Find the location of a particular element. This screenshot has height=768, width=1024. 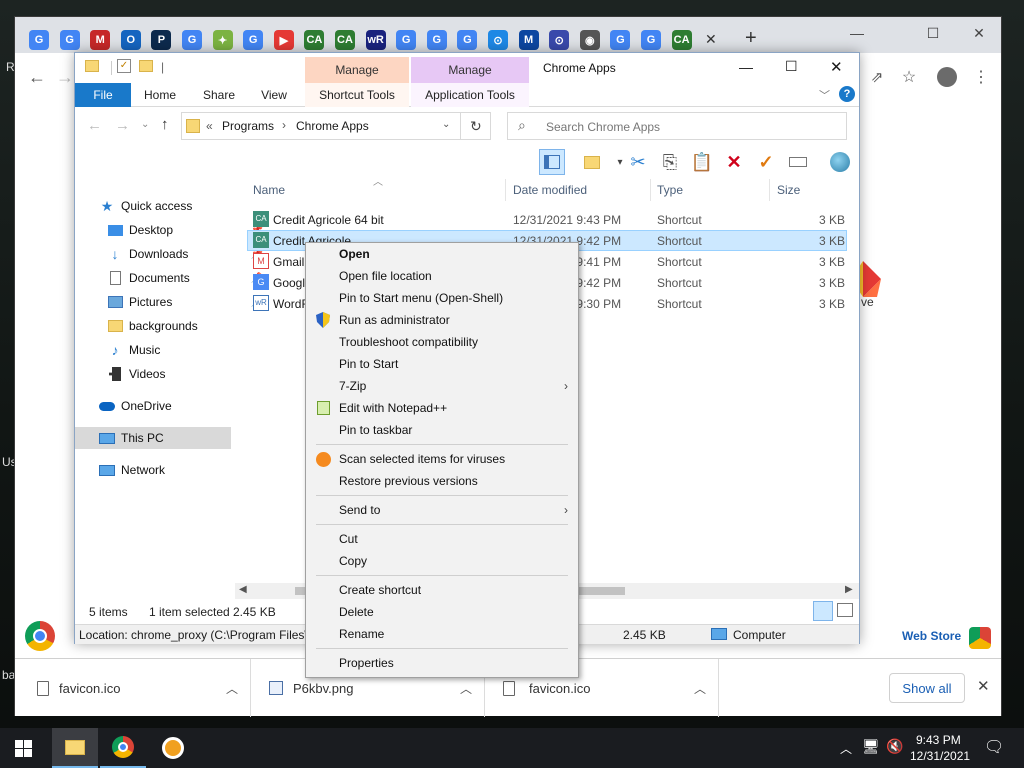

nav-downloads: ↓Downloads📌 is located at coordinates (185, 254).